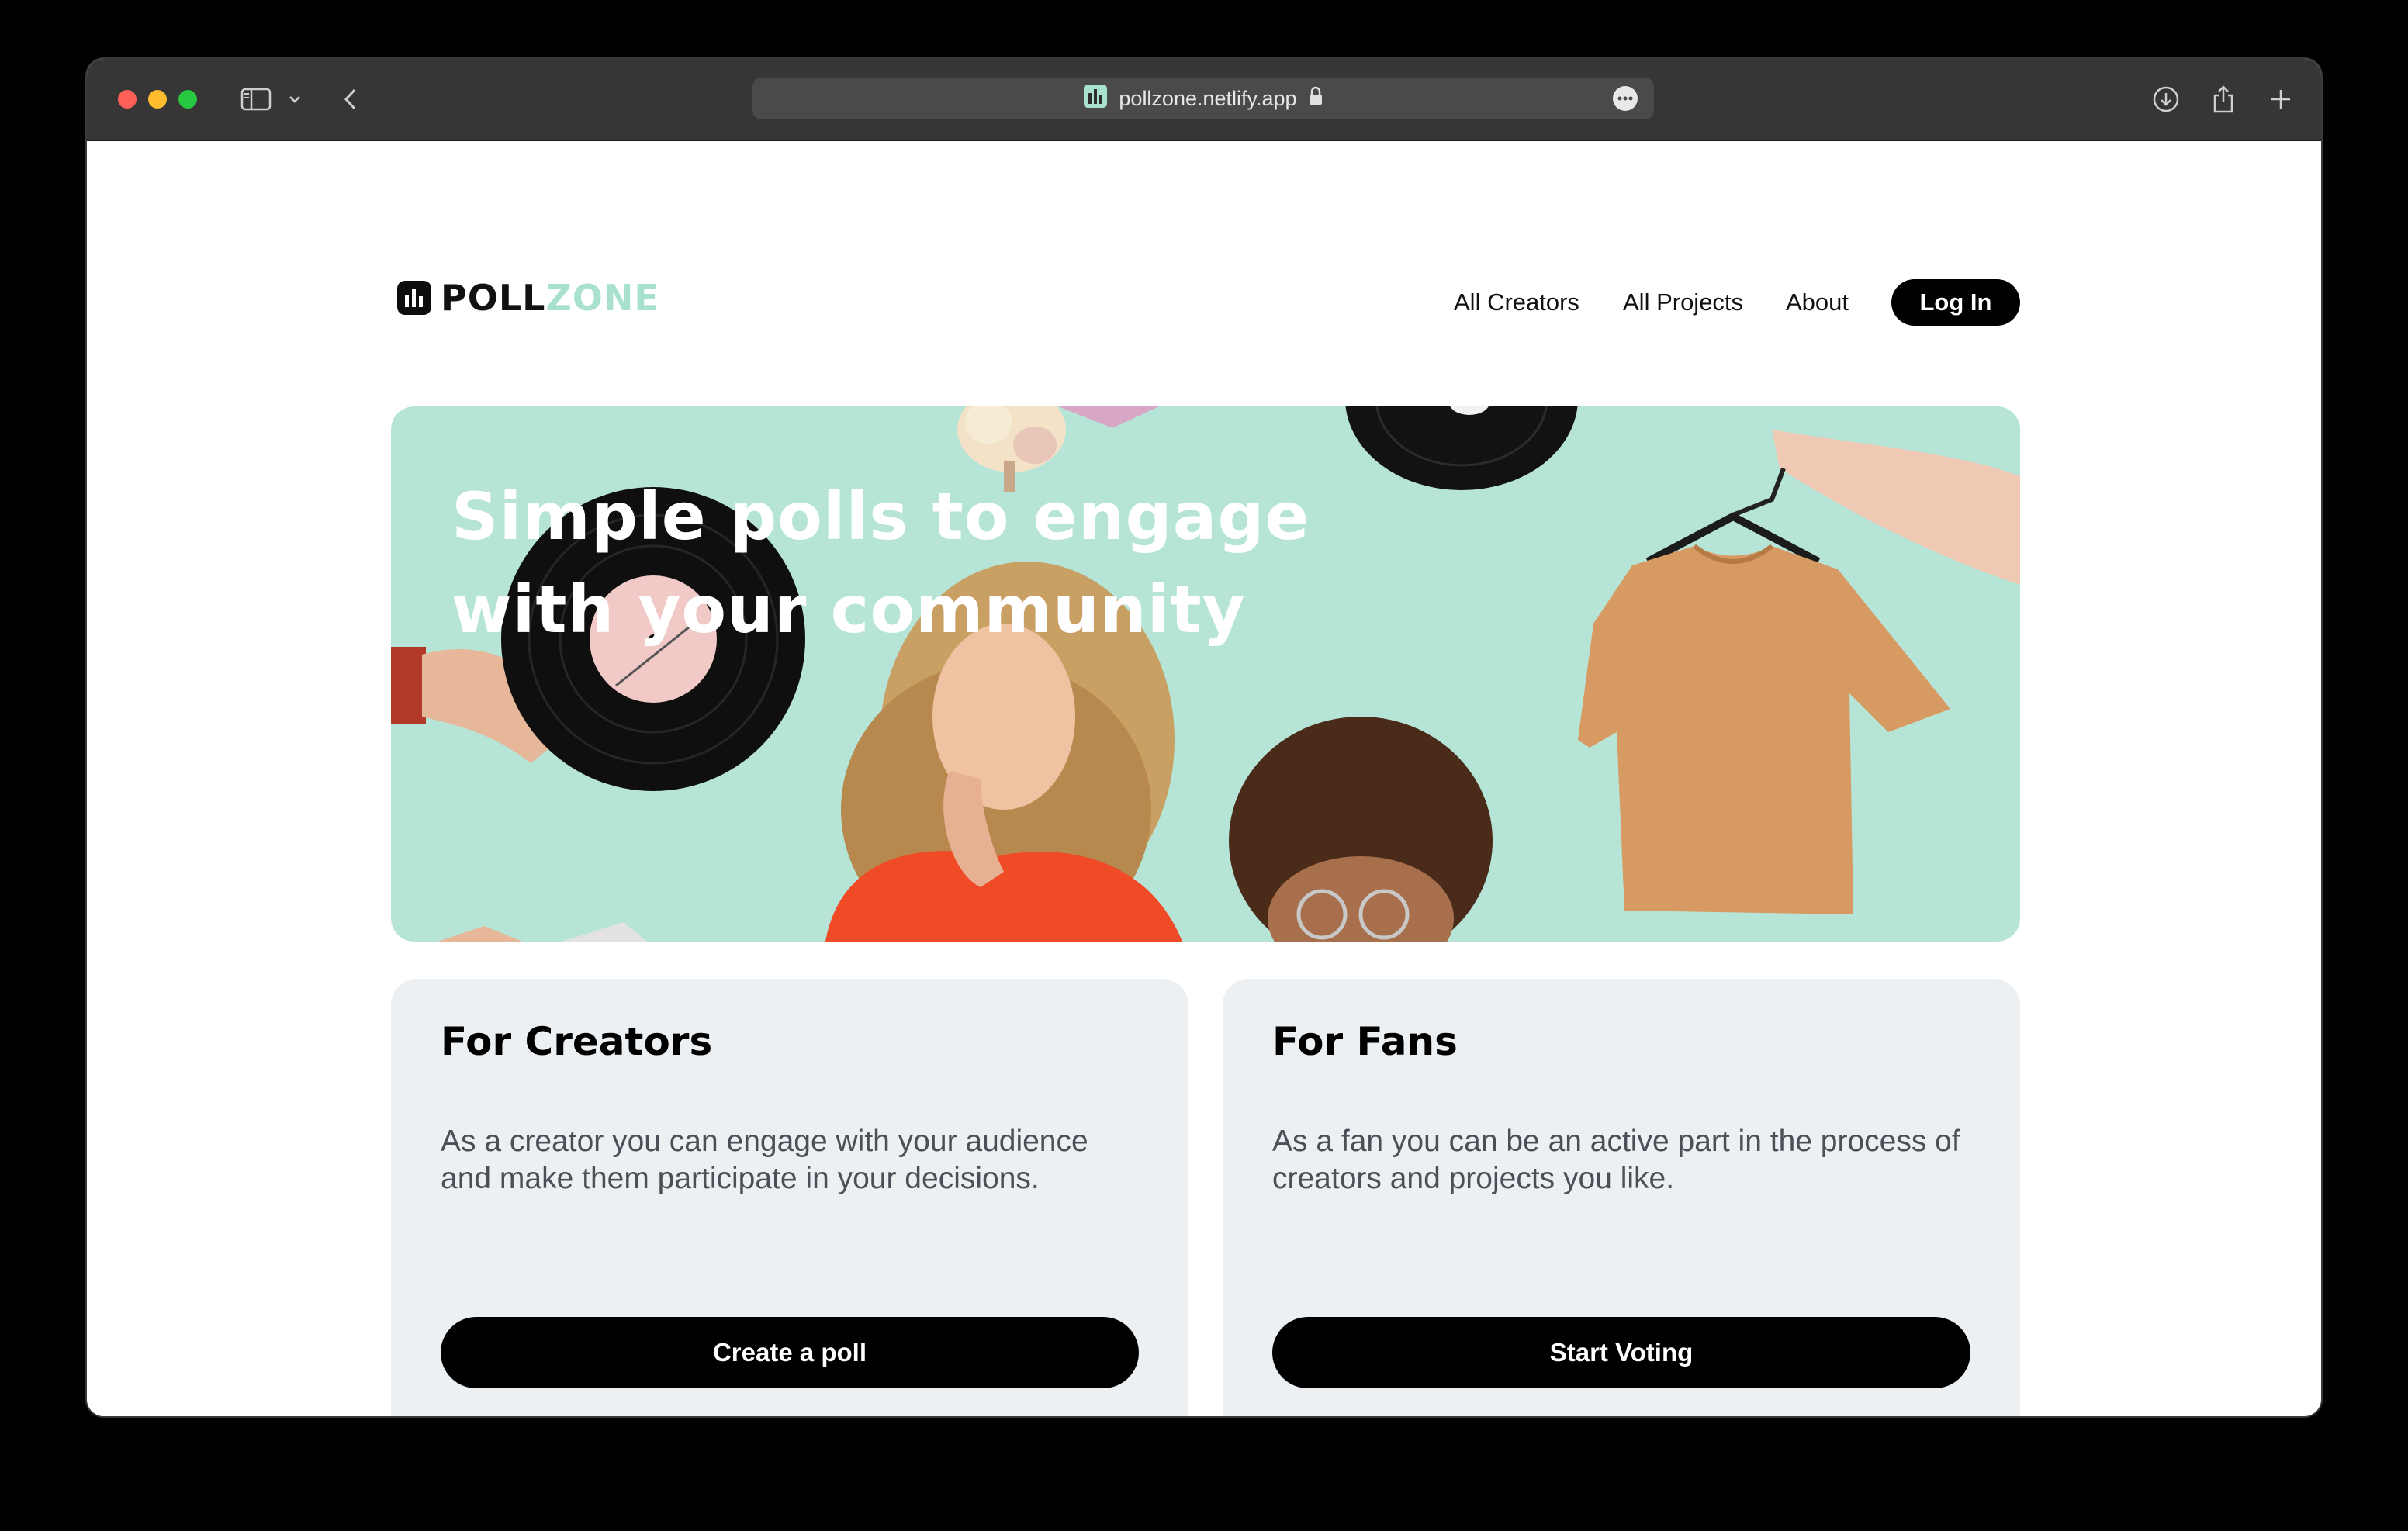 The width and height of the screenshot is (2408, 1531). What do you see at coordinates (1365, 1041) in the screenshot?
I see `fans-card-title: For Fans` at bounding box center [1365, 1041].